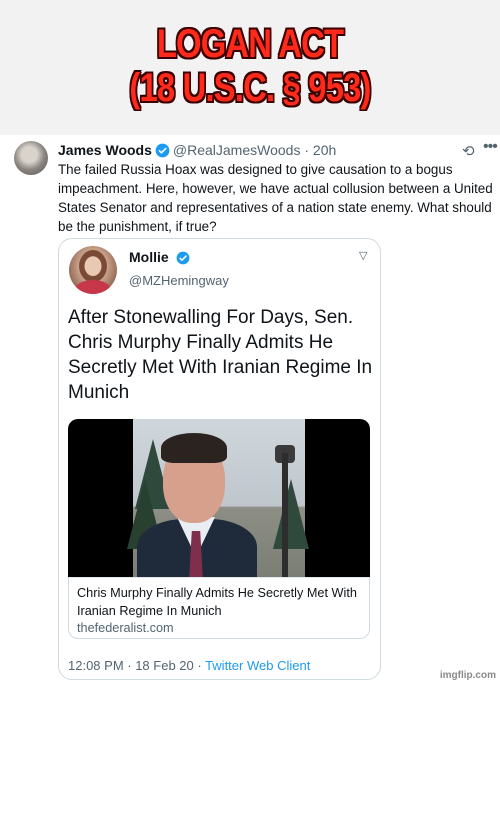 This screenshot has width=500, height=817. I want to click on quoted-author-handle: @MZHemingway, so click(179, 280).